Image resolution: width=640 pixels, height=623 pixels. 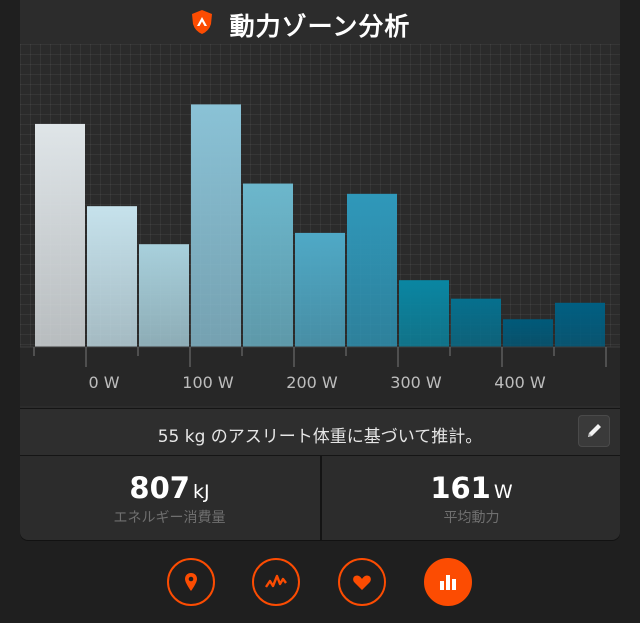 I want to click on bar-chart-icon, so click(x=448, y=582).